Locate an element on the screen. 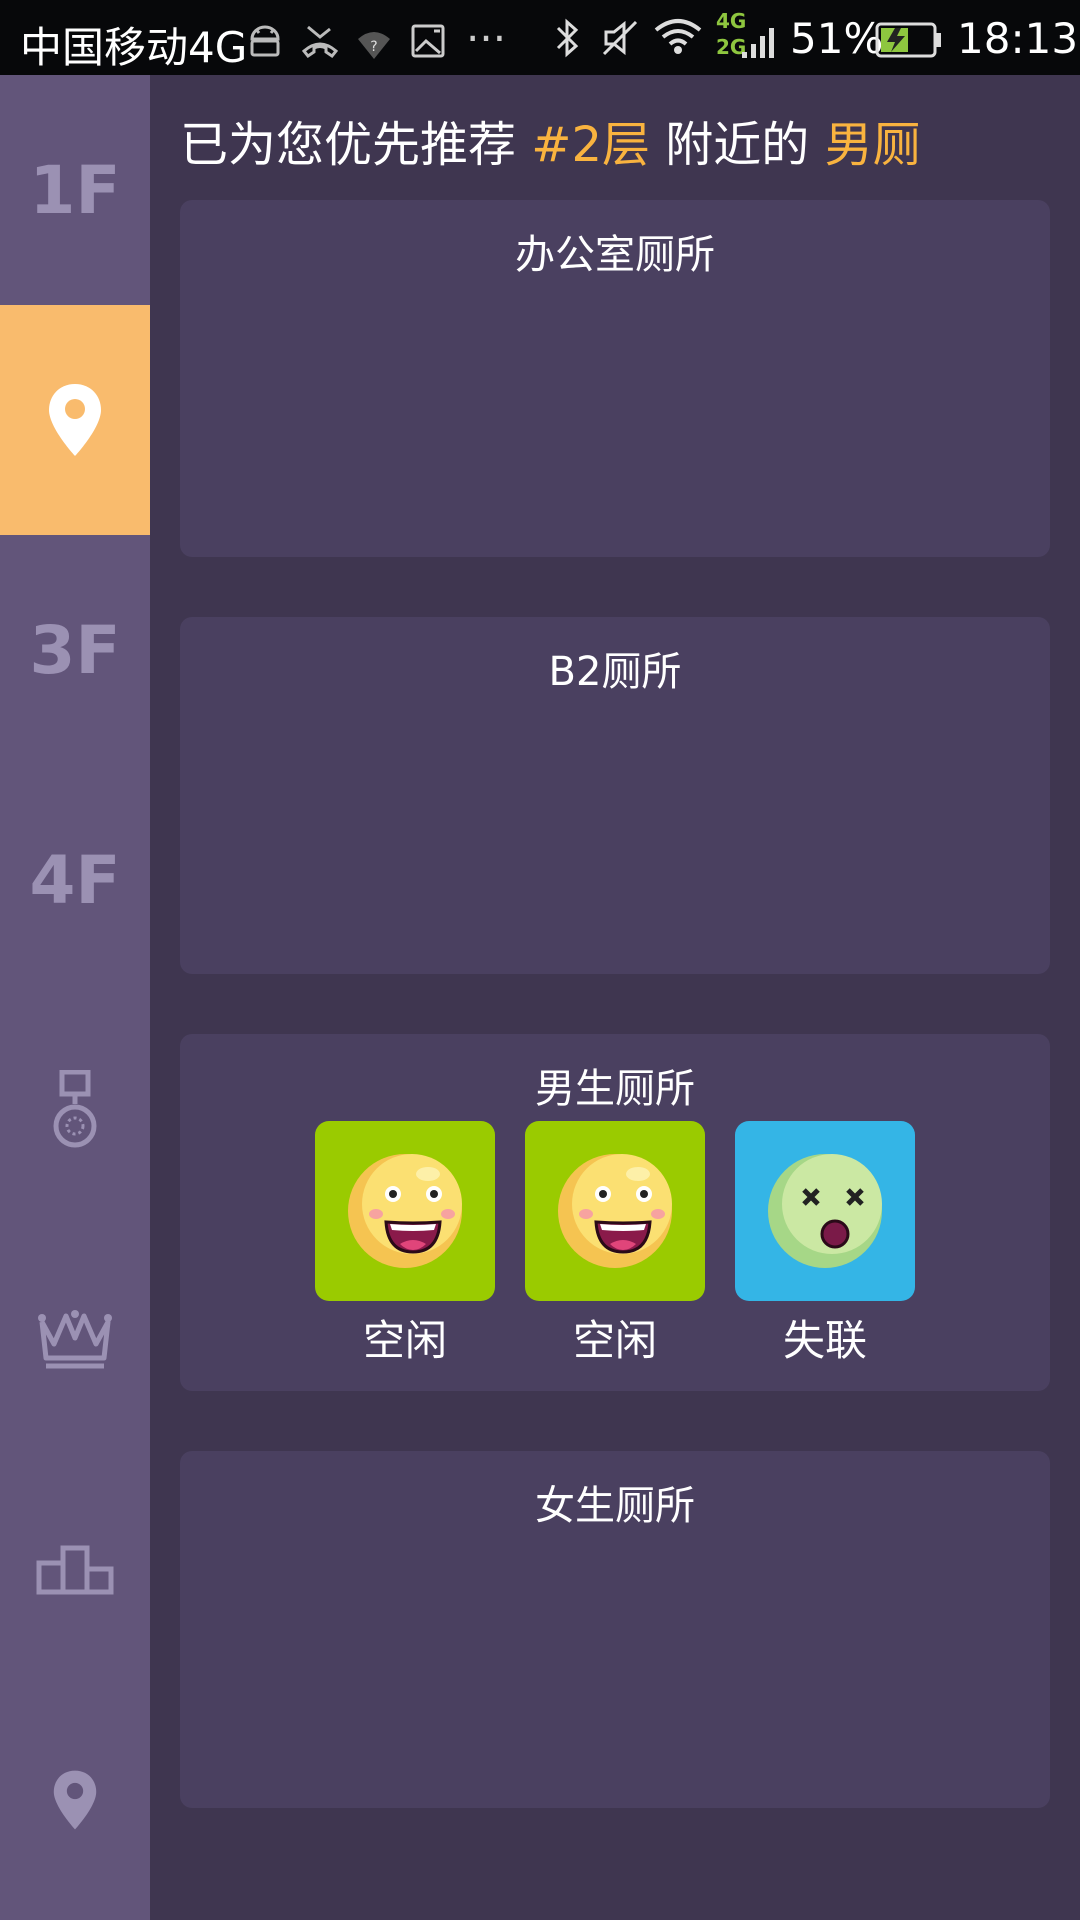 This screenshot has width=1080, height=1920. sidebar-item-label: 3F is located at coordinates (75, 650).